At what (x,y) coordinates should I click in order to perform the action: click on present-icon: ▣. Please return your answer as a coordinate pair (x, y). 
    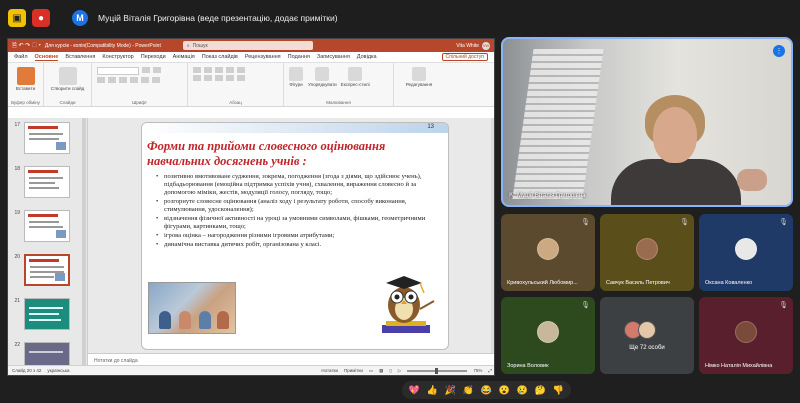
    Looking at the image, I should click on (17, 18).